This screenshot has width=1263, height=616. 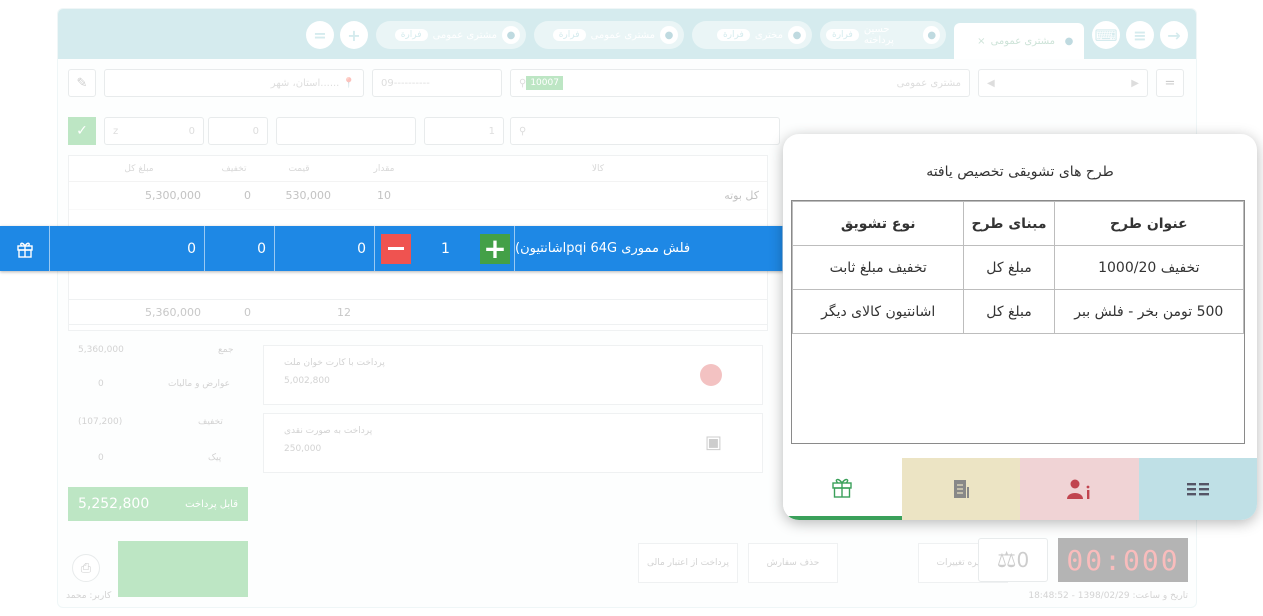 What do you see at coordinates (418, 196) in the screenshot?
I see `table-row: 5,300,000 0 530,000 10 کل بوته` at bounding box center [418, 196].